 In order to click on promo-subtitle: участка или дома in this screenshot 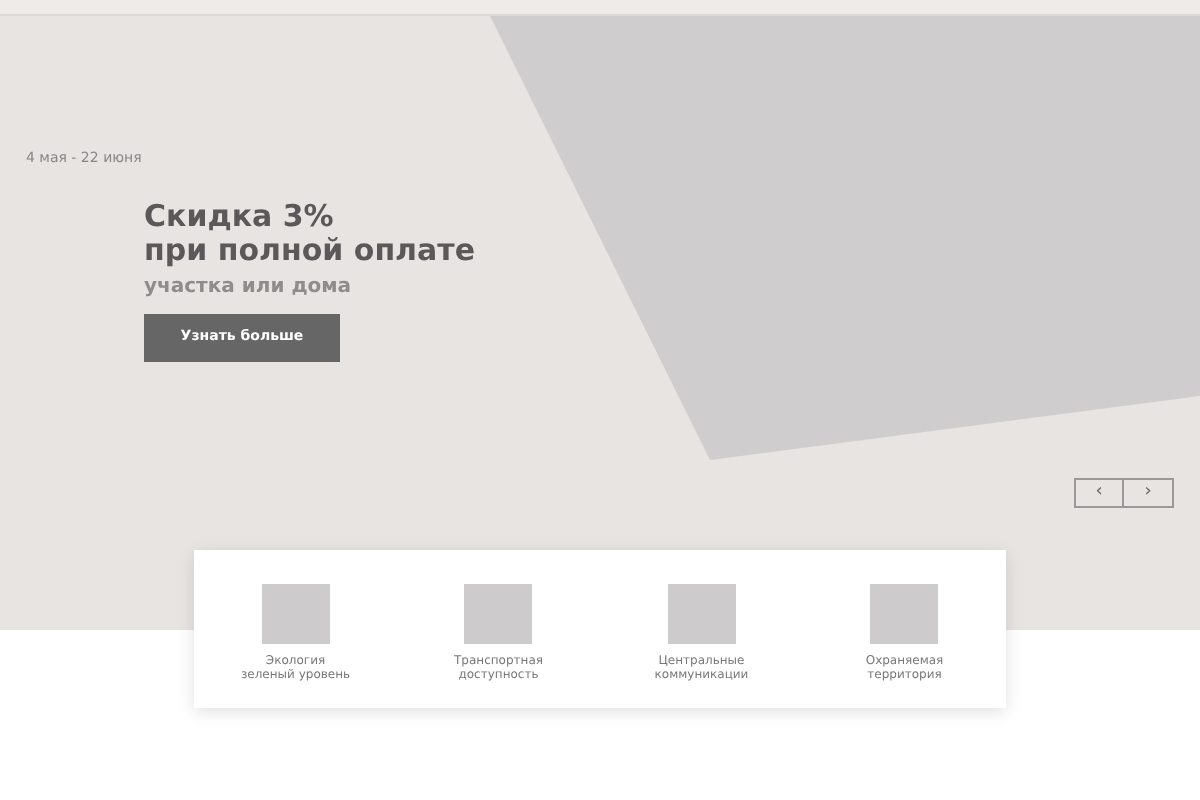, I will do `click(249, 287)`.